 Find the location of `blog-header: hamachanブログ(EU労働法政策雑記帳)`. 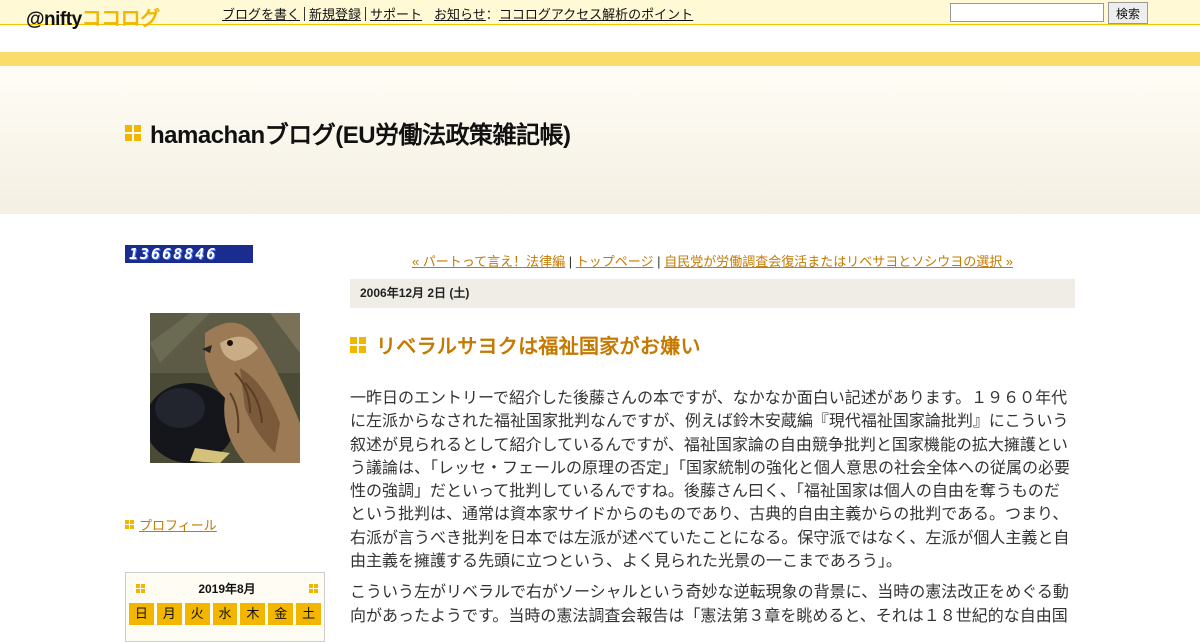

blog-header: hamachanブログ(EU労働法政策雑記帳) is located at coordinates (348, 132).